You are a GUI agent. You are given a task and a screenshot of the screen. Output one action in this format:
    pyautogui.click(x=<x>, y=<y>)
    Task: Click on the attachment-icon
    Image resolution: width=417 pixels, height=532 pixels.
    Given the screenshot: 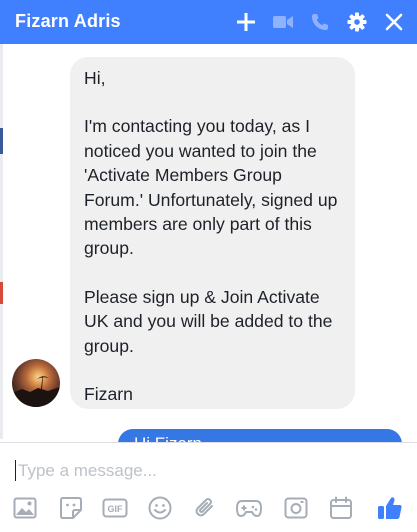 What is the action you would take?
    pyautogui.click(x=205, y=508)
    